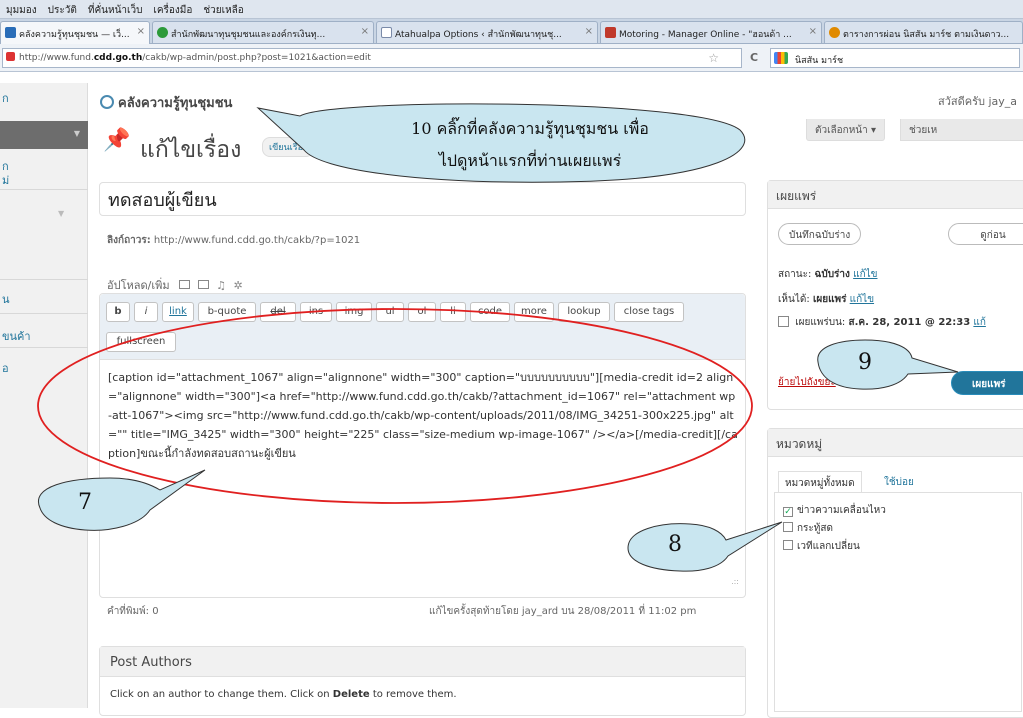 The width and height of the screenshot is (1023, 718). I want to click on move-to-trash-link: ย้ายไปถังขยะ, so click(807, 382).